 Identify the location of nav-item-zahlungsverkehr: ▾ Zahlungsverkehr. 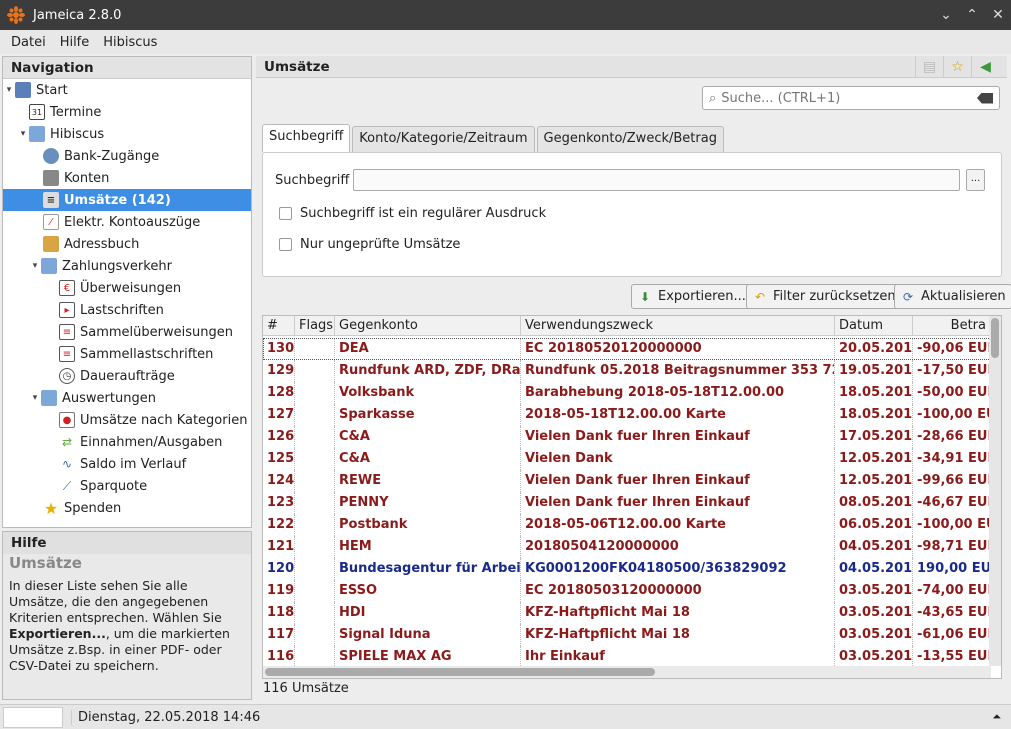
(140, 266).